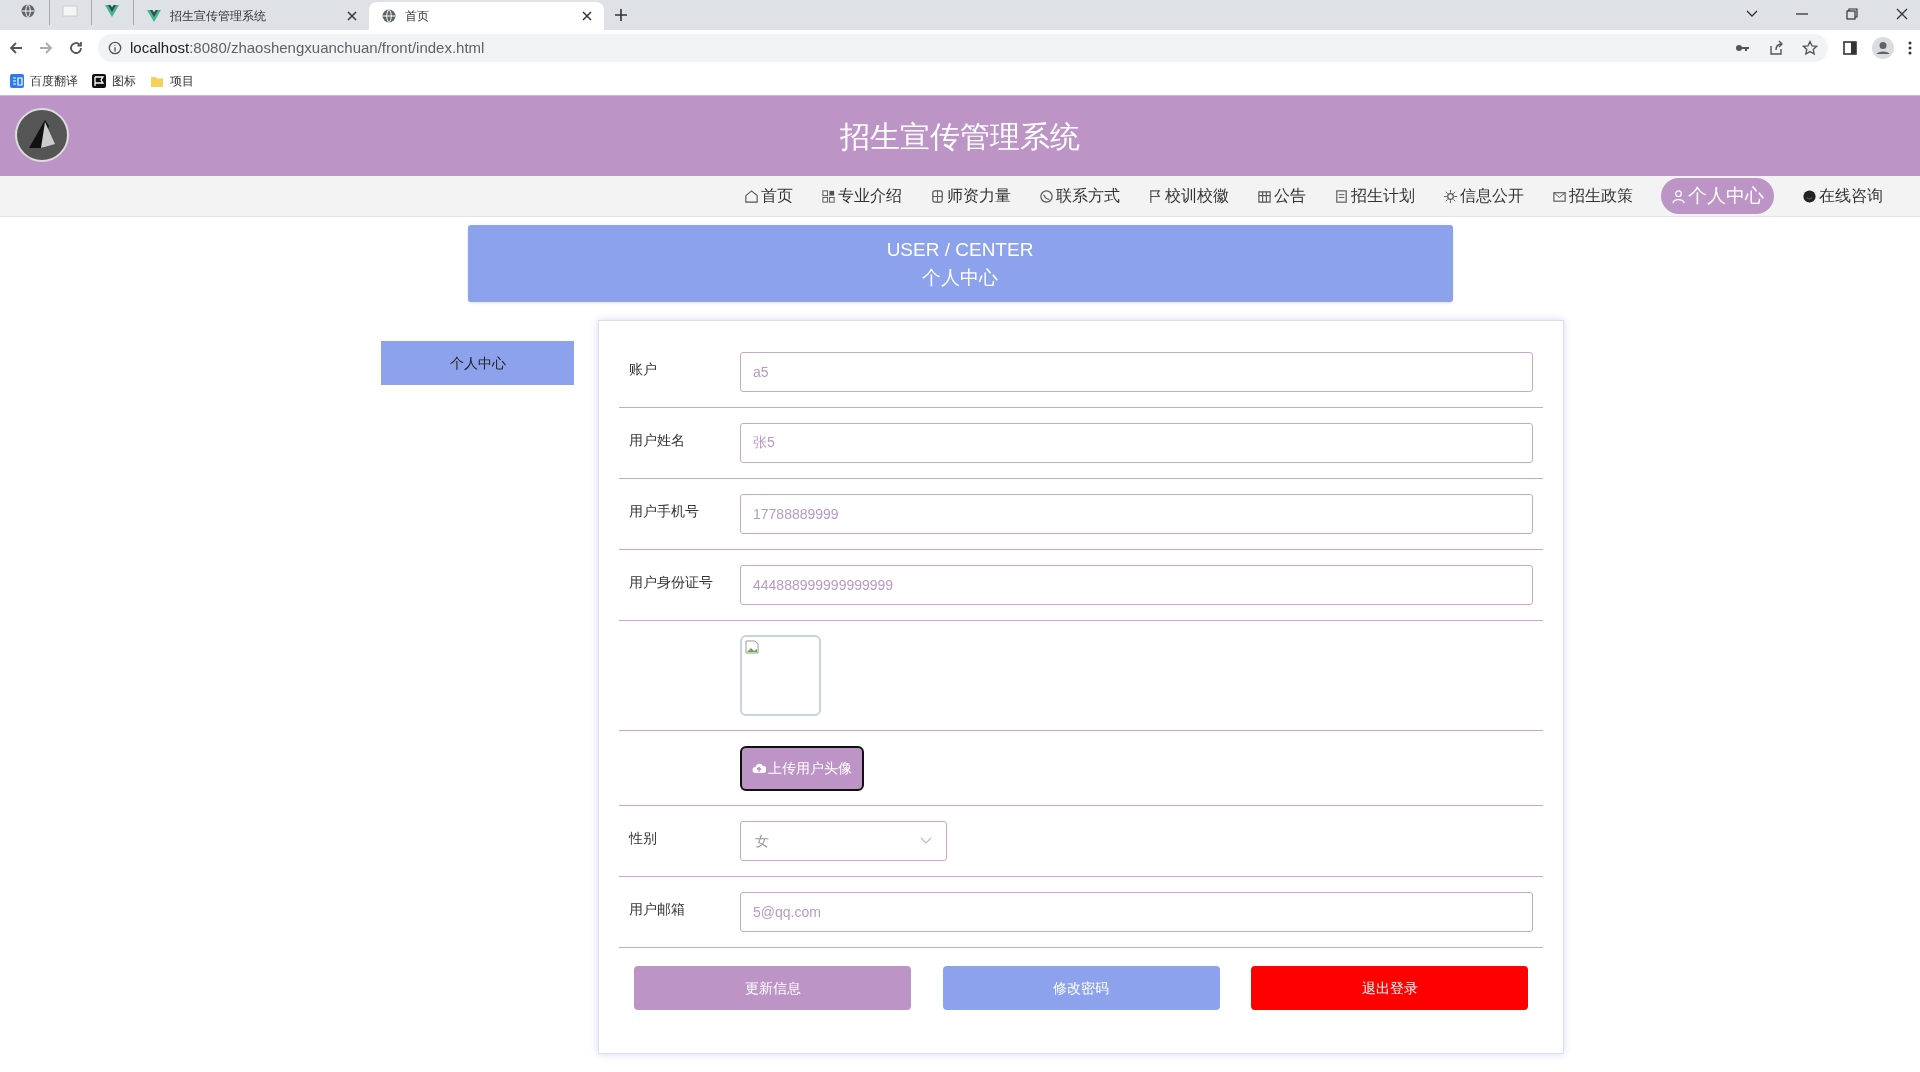 Image resolution: width=1920 pixels, height=1072 pixels. I want to click on banner-title: 个人中心, so click(960, 277).